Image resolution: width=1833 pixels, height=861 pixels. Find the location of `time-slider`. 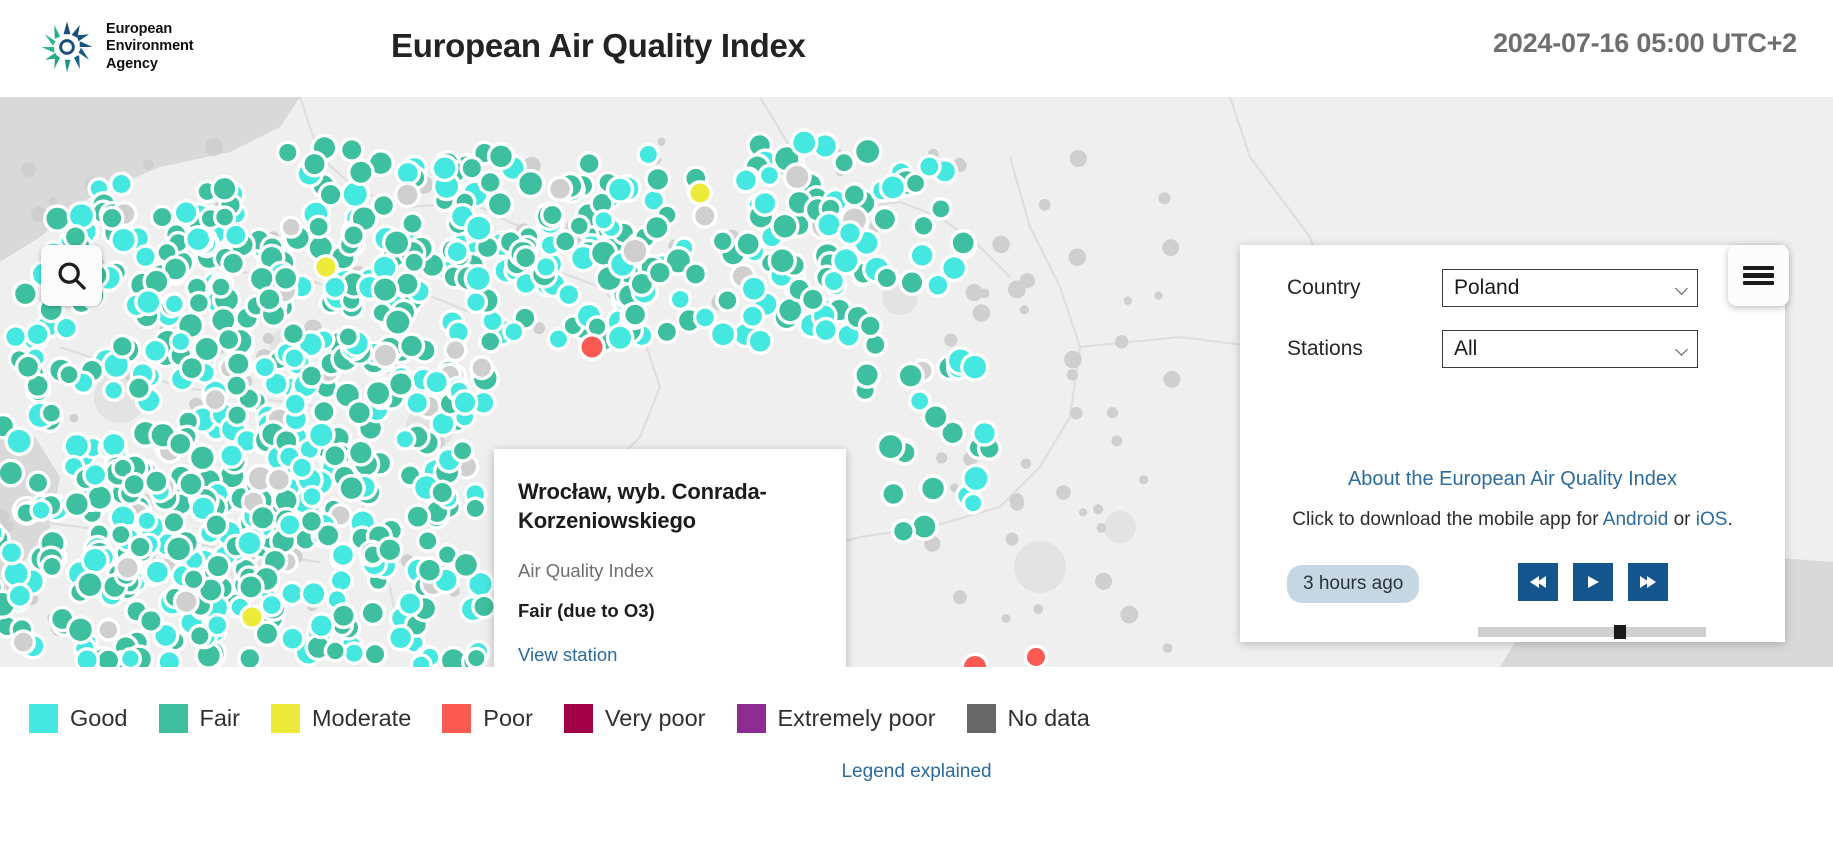

time-slider is located at coordinates (1592, 632).